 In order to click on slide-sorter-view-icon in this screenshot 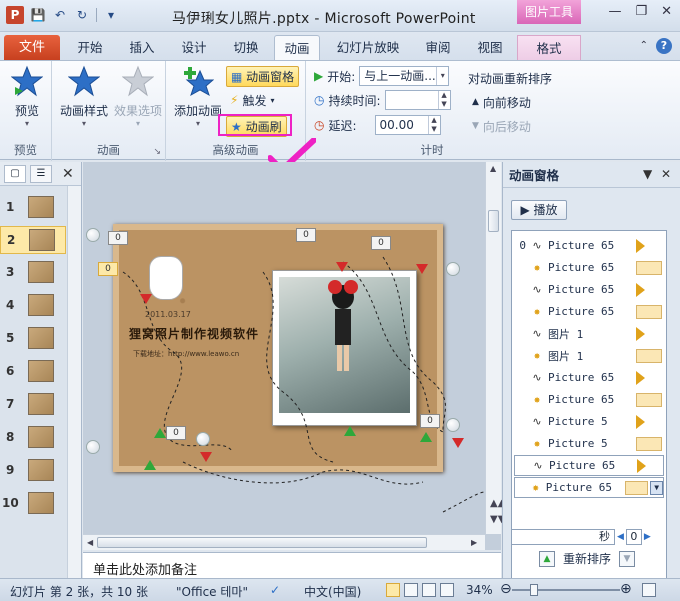, I will do `click(411, 590)`.